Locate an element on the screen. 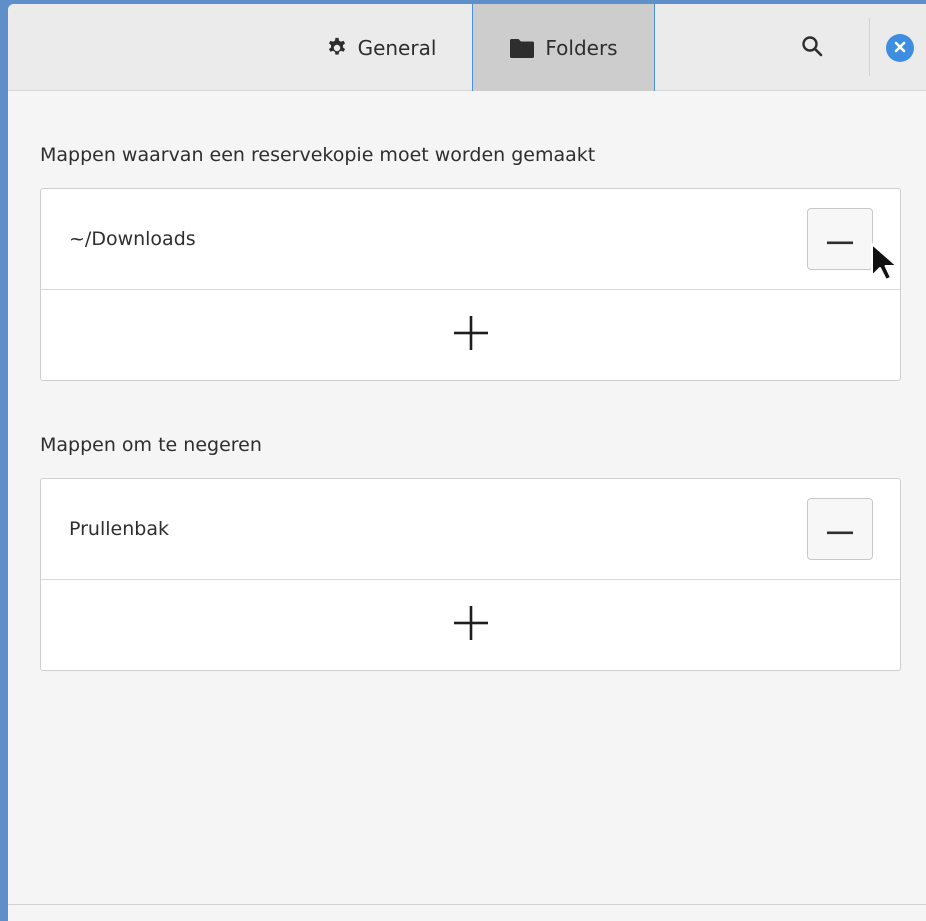  tab-general-label: General is located at coordinates (397, 47).